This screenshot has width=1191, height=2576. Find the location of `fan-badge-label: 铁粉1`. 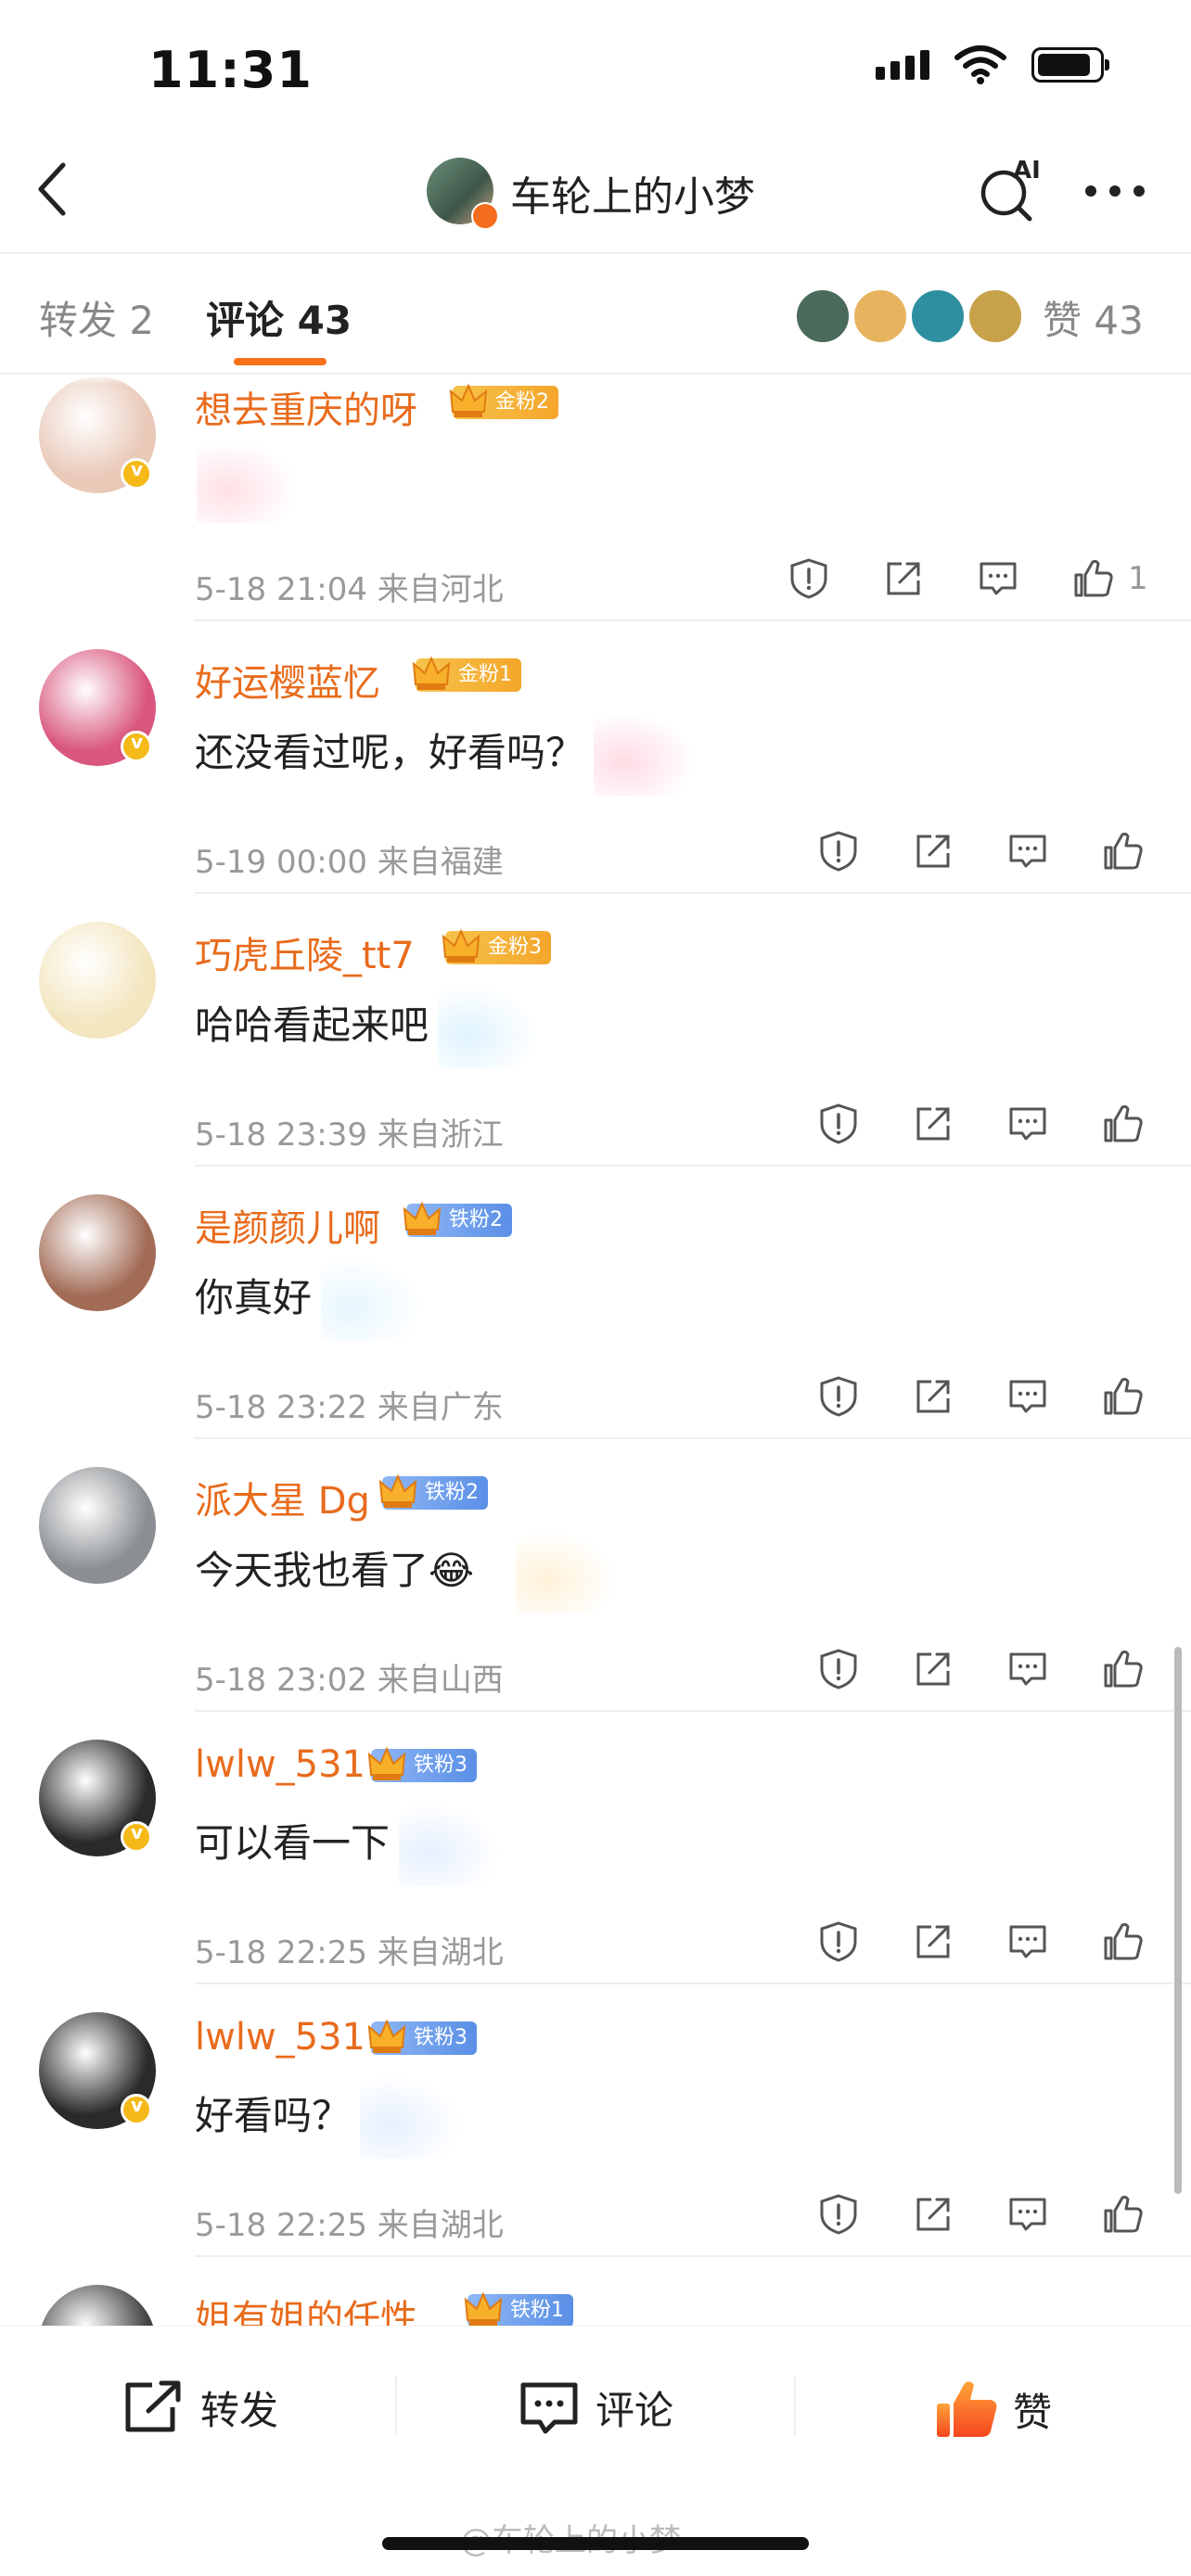

fan-badge-label: 铁粉1 is located at coordinates (537, 2311).